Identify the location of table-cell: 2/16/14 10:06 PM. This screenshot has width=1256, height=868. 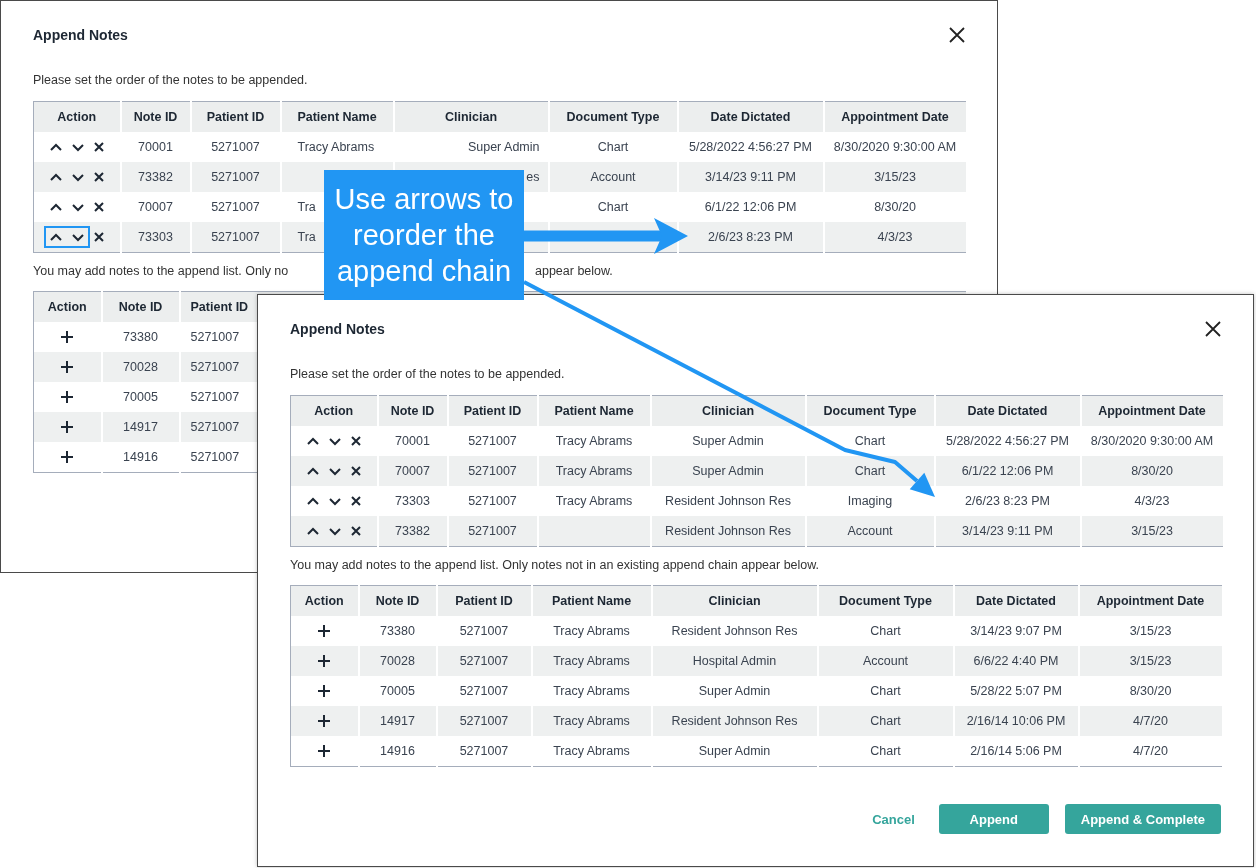
(1016, 721).